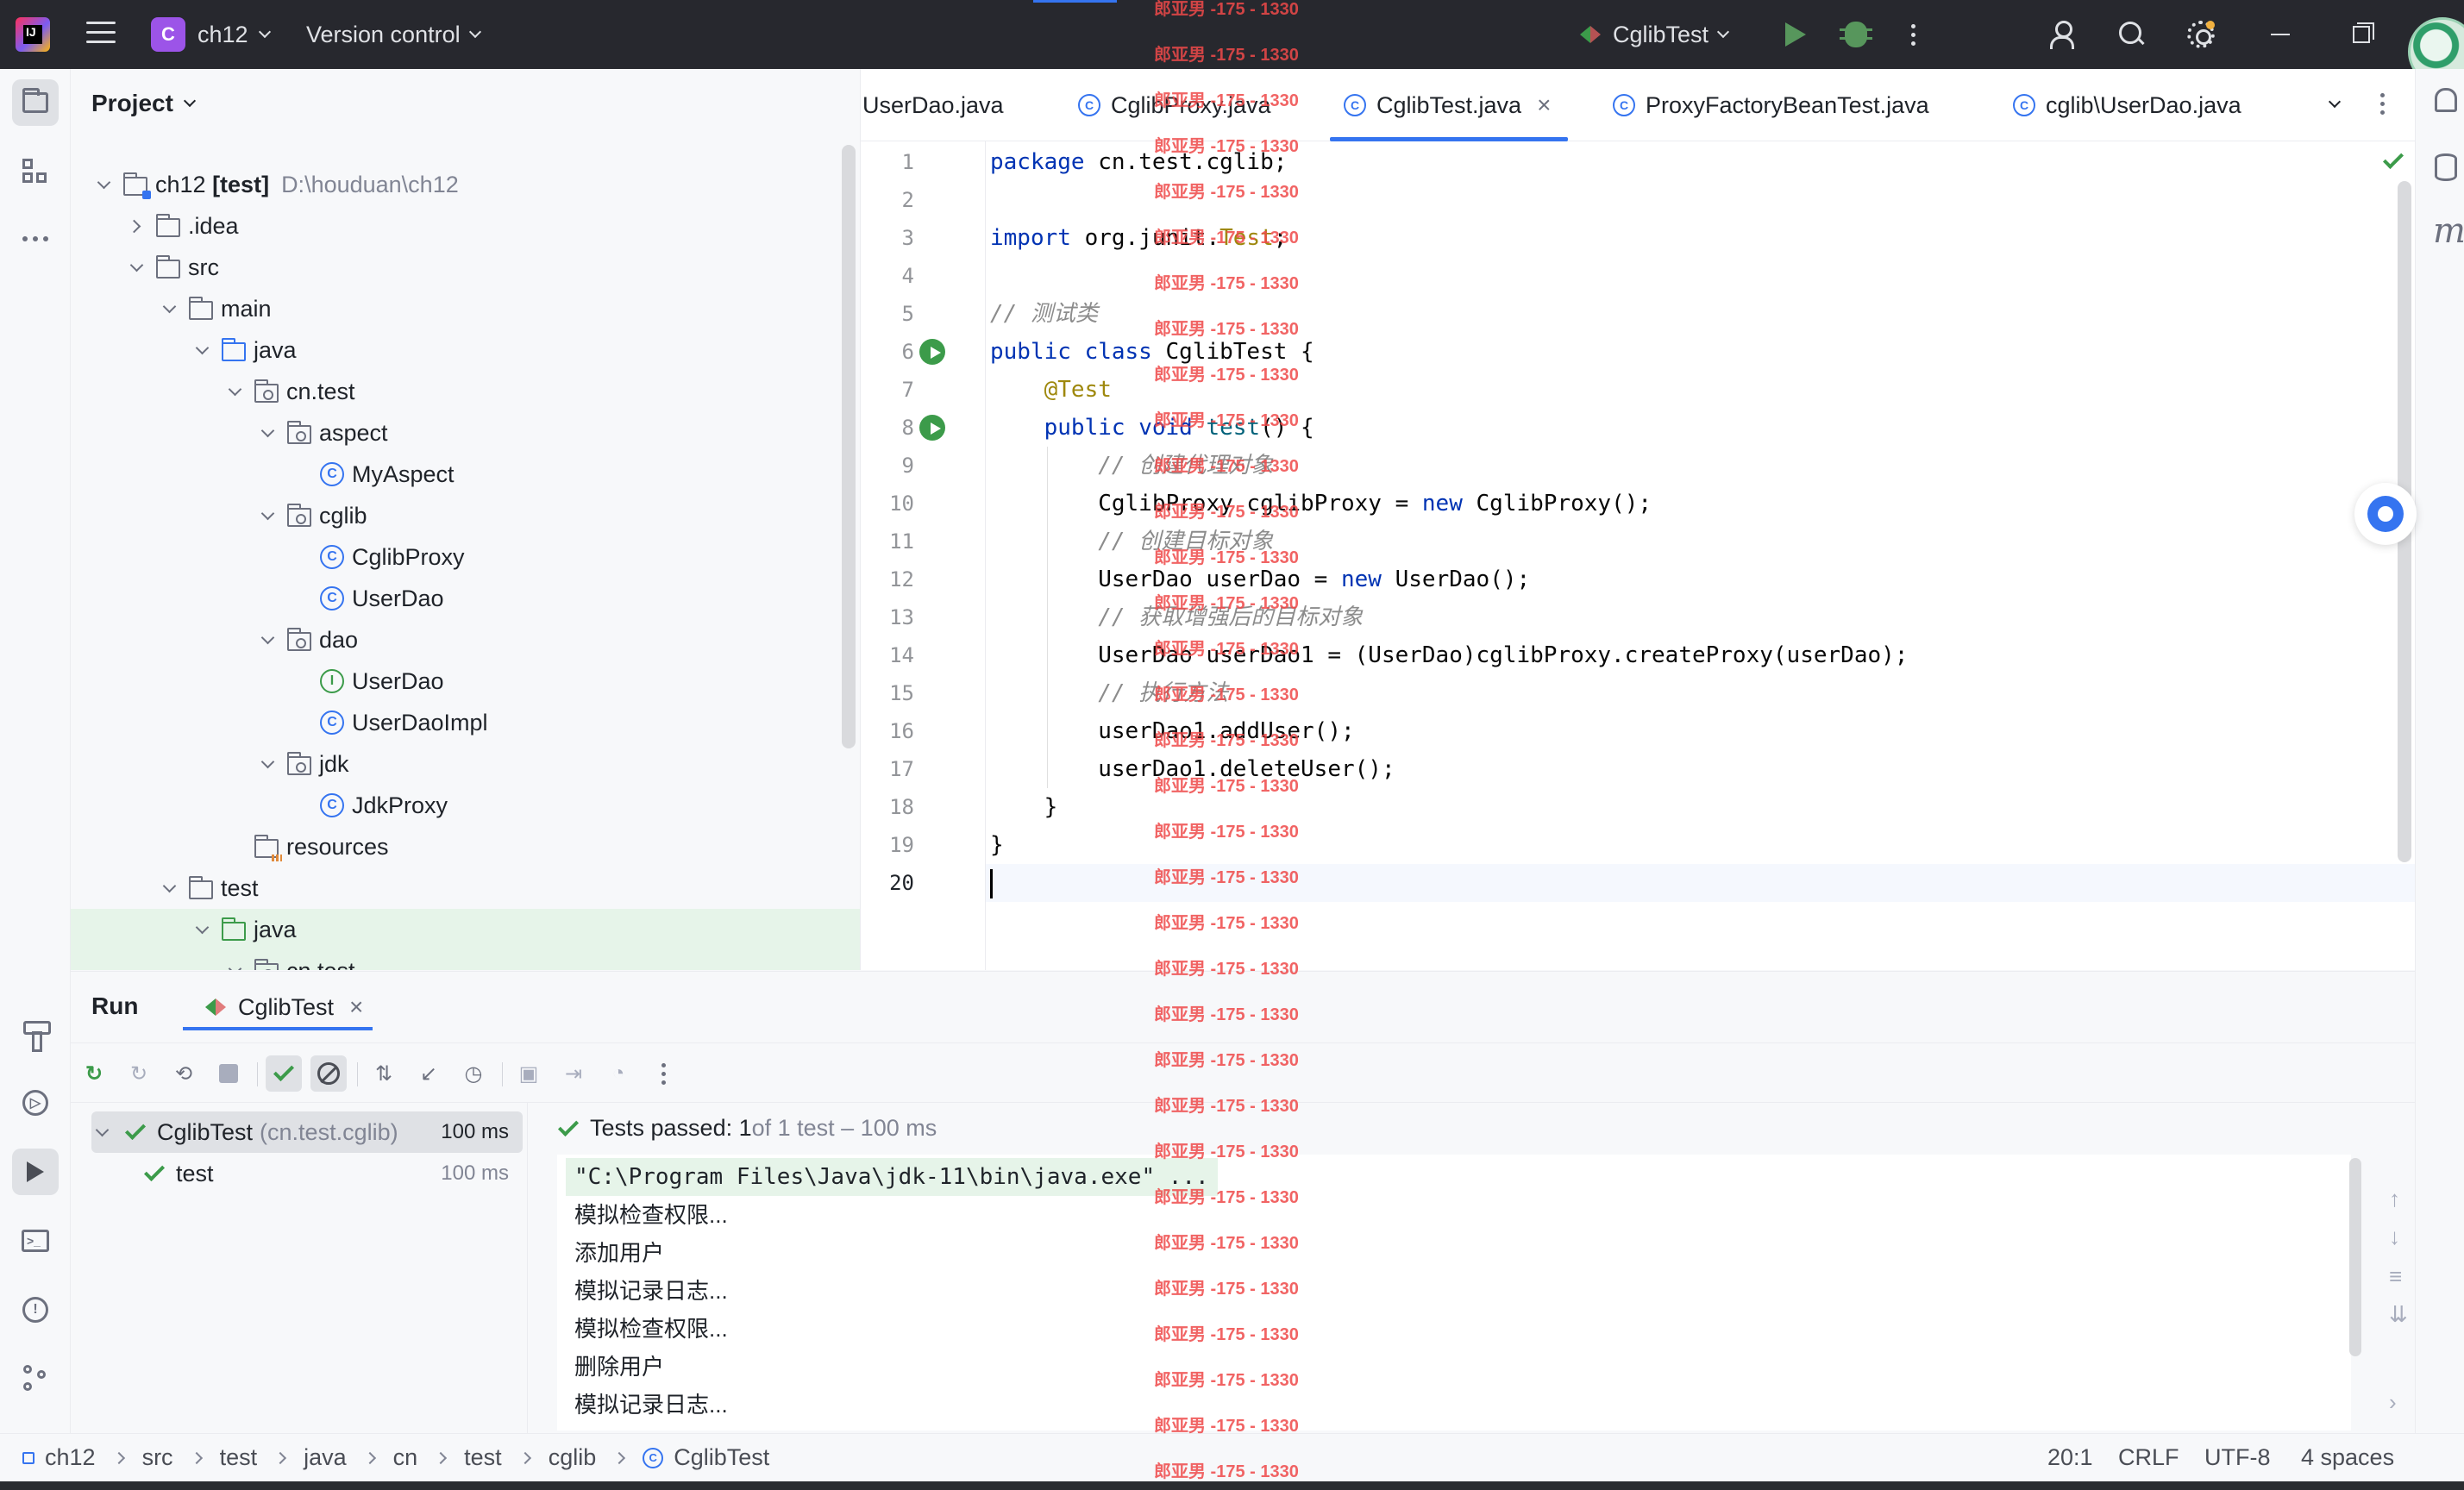  Describe the element at coordinates (1132, 541) in the screenshot. I see `code-line: // 创建目标对象` at that location.